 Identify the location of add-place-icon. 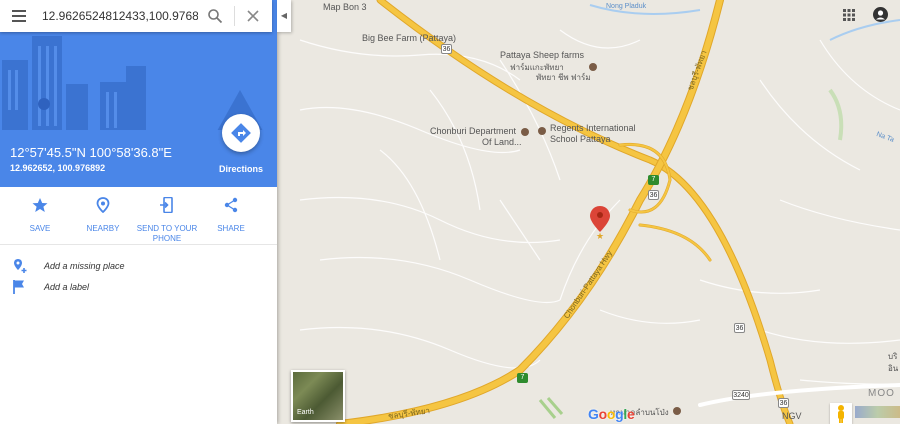
(20, 266).